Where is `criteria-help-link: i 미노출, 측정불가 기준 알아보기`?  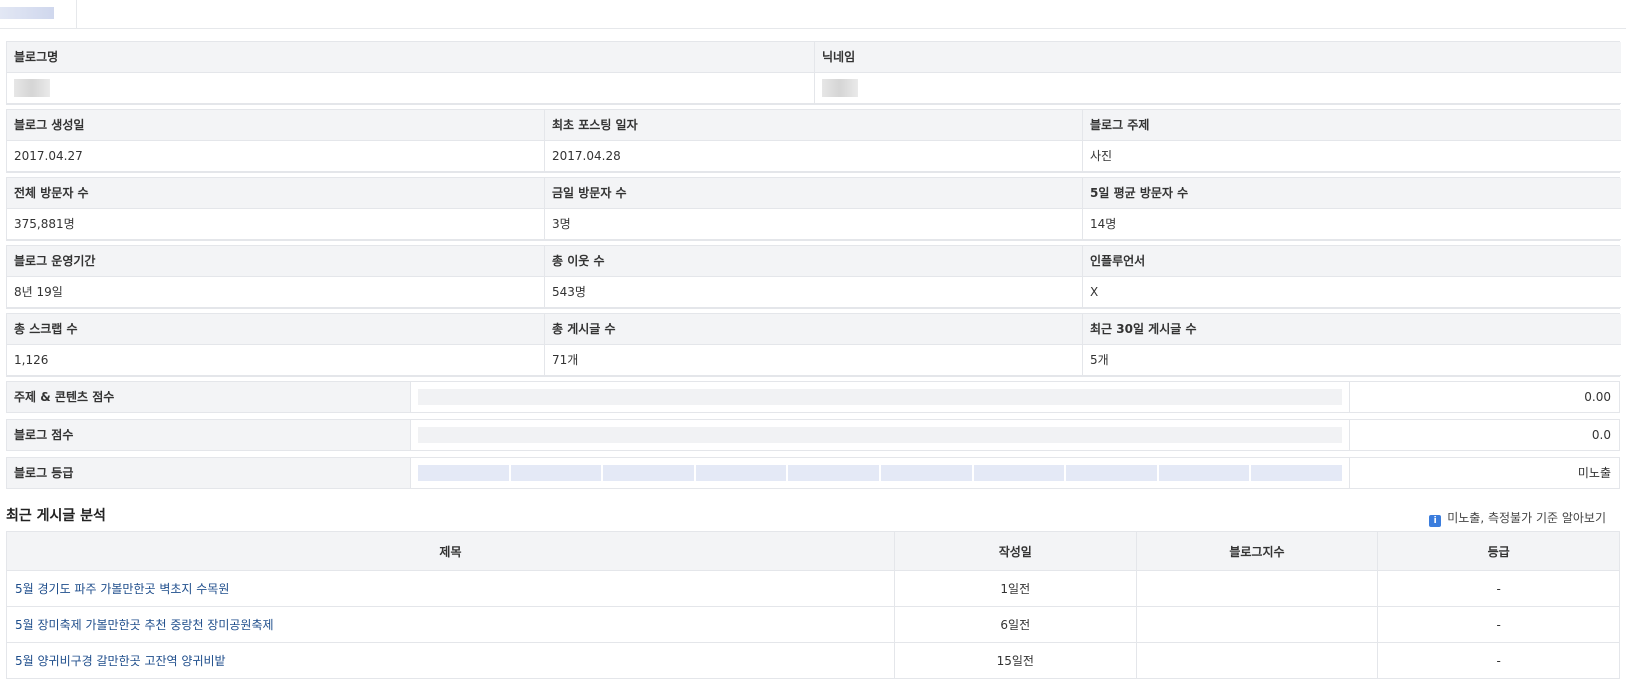 criteria-help-link: i 미노출, 측정불가 기준 알아보기 is located at coordinates (1517, 518).